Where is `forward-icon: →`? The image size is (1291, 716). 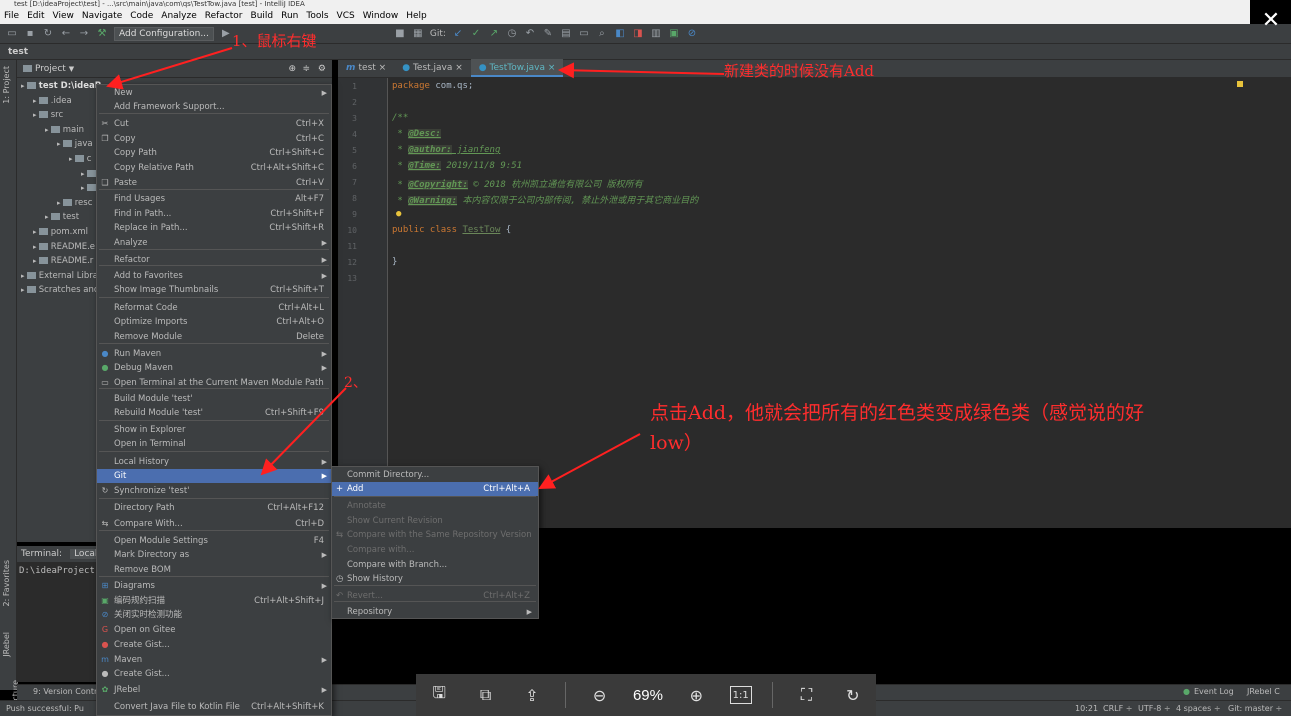 forward-icon: → is located at coordinates (84, 34).